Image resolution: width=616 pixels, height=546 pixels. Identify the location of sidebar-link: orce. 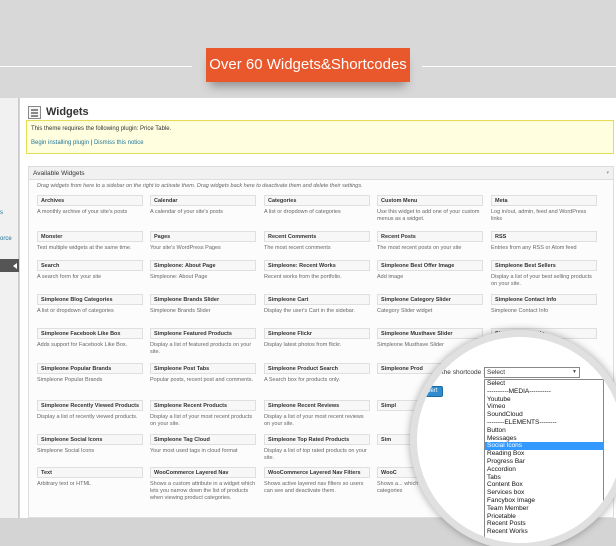
(6, 239).